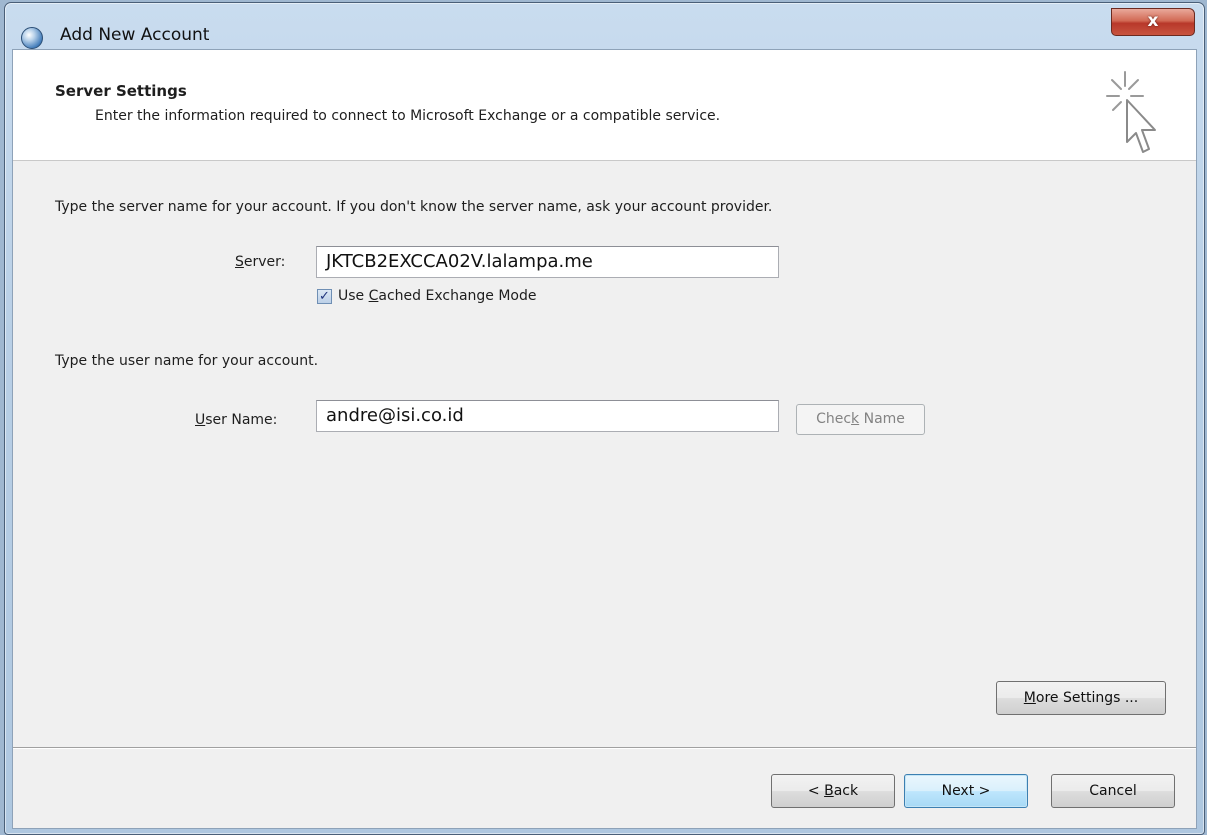 Image resolution: width=1207 pixels, height=835 pixels. Describe the element at coordinates (966, 791) in the screenshot. I see `next-button: Next >` at that location.